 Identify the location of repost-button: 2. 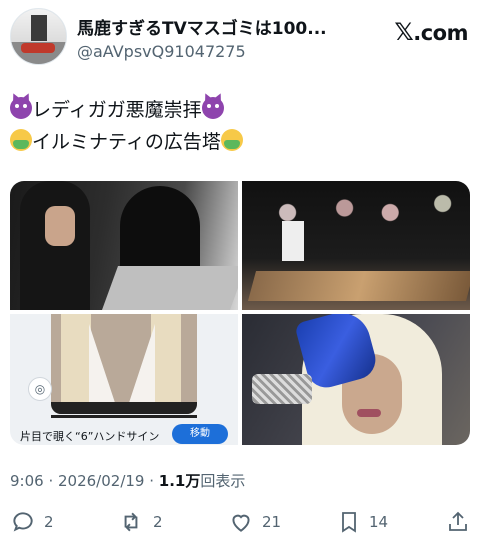
(140, 522).